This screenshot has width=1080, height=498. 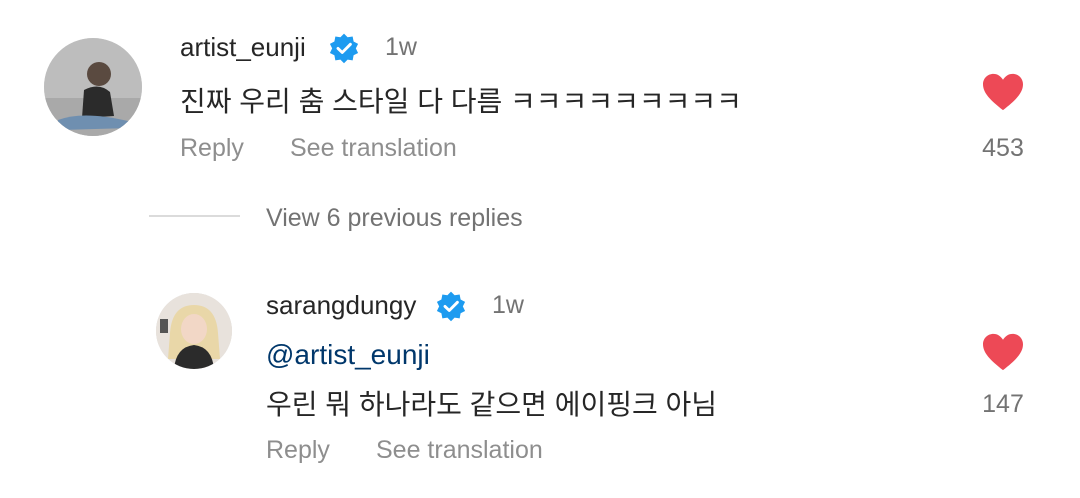 What do you see at coordinates (348, 355) in the screenshot?
I see `mention-link: @artist_eunji` at bounding box center [348, 355].